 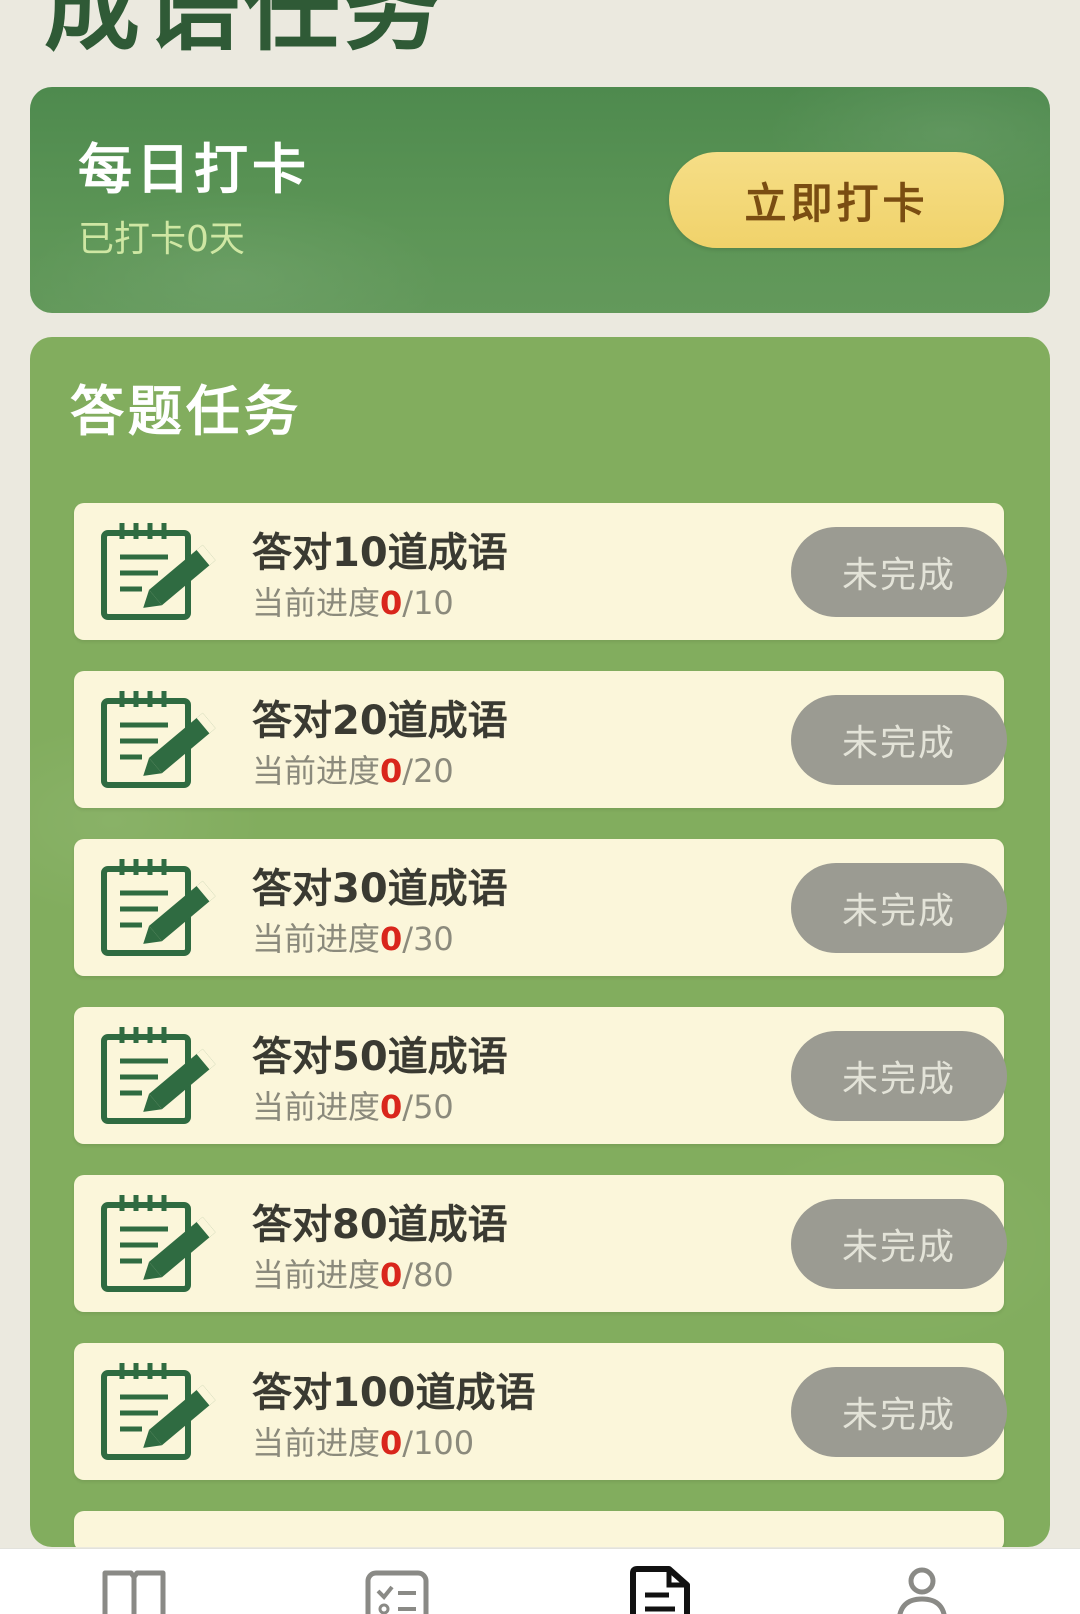 I want to click on task-item: 答对50道成语 当前进度0/50 未完成, so click(x=540, y=1075).